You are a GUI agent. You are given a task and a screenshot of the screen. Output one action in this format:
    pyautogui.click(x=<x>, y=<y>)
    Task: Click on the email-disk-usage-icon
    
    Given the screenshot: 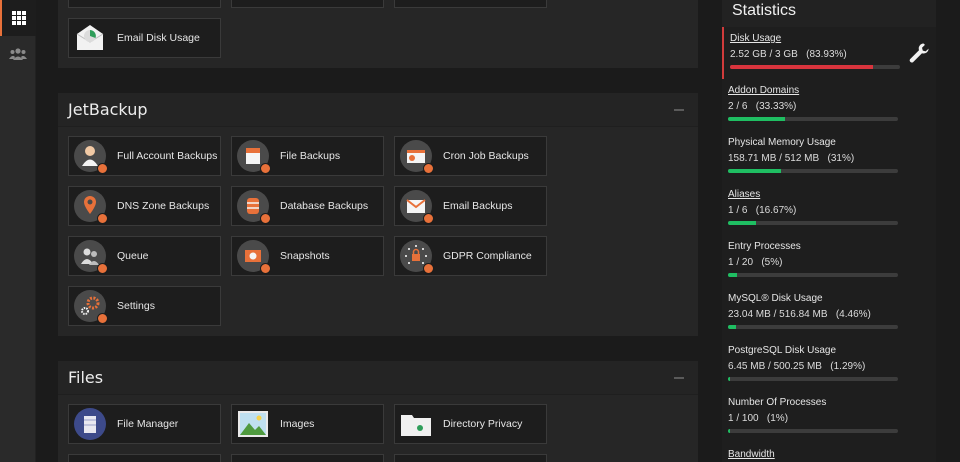 What is the action you would take?
    pyautogui.click(x=90, y=38)
    